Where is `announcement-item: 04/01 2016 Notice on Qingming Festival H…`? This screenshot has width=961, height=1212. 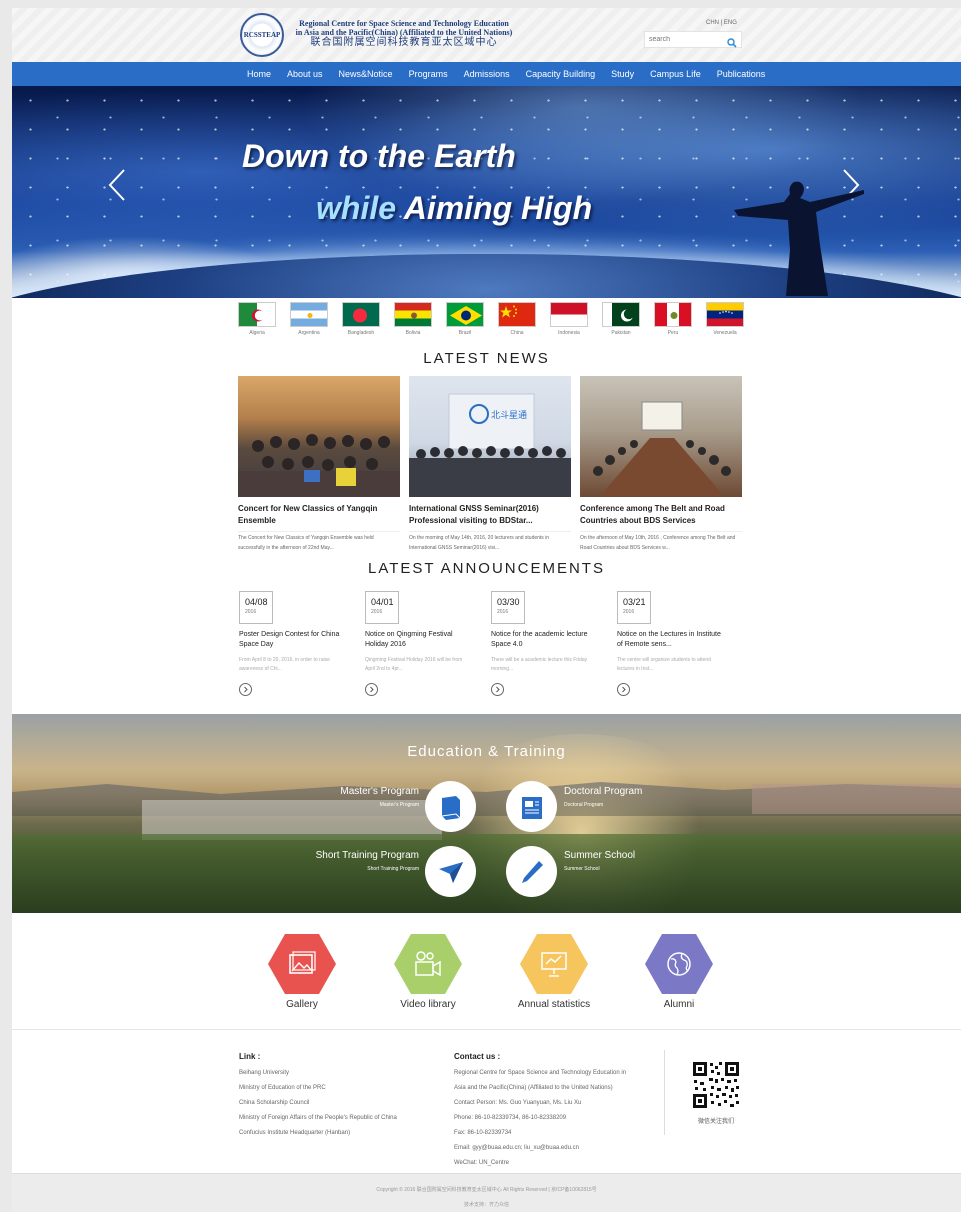
announcement-item: 04/01 2016 Notice on Qingming Festival H… is located at coordinates (419, 643).